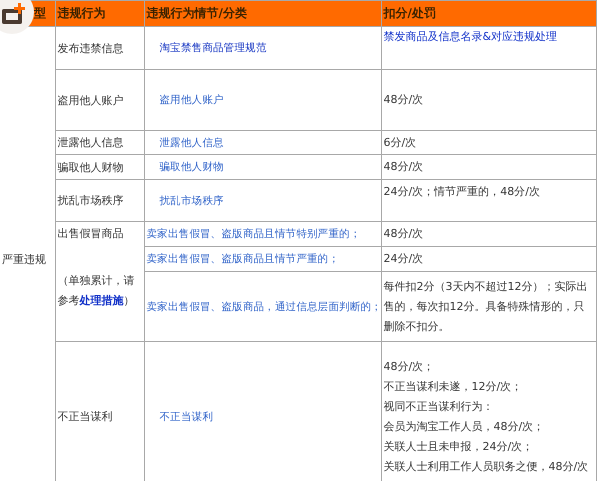 This screenshot has width=598, height=481. I want to click on table-cell-text: 扰乱市场秩序, so click(91, 200).